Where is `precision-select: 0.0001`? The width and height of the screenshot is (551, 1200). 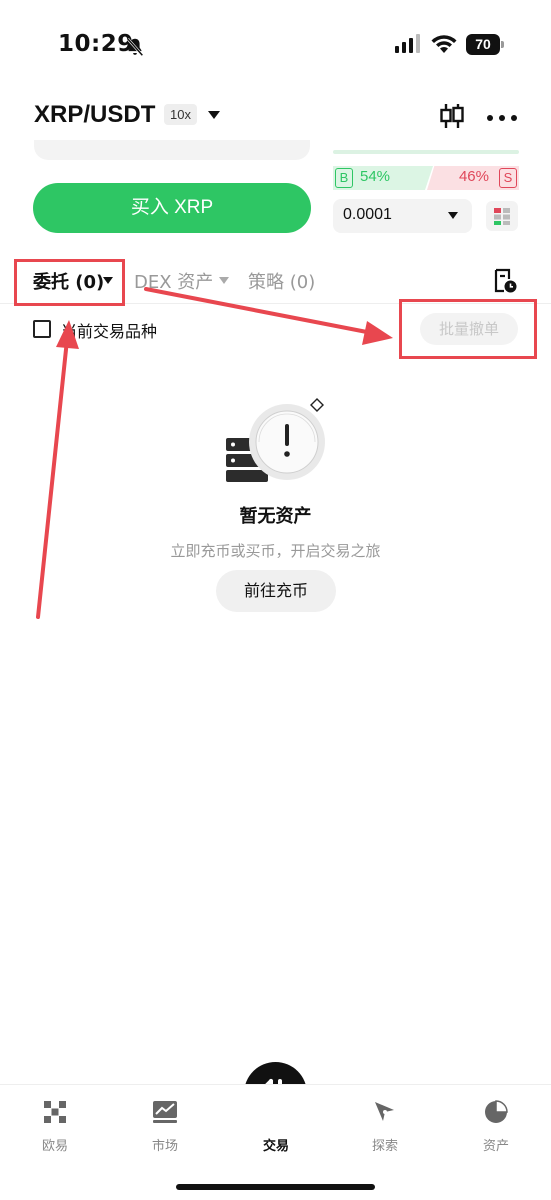 precision-select: 0.0001 is located at coordinates (402, 216).